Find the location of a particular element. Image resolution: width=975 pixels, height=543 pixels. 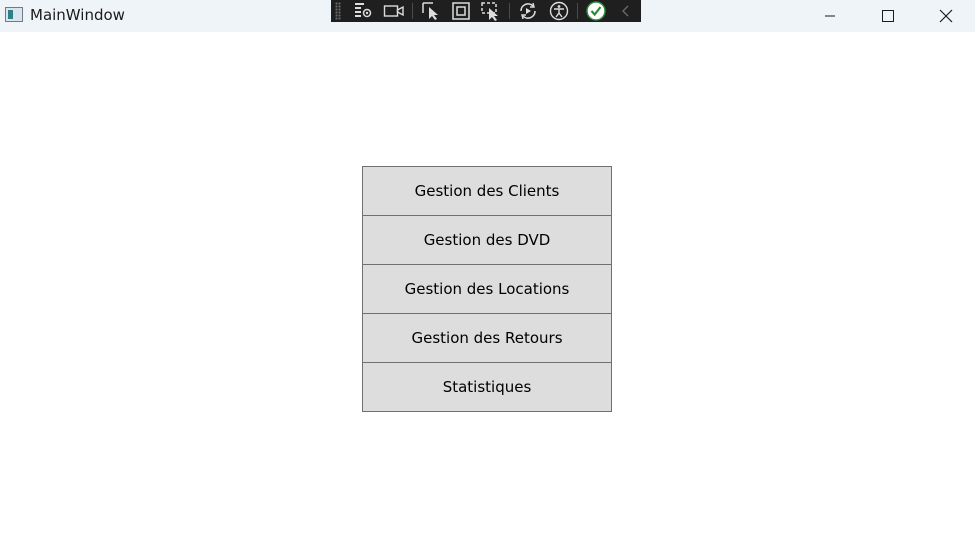

window-title: MainWindow is located at coordinates (77, 15).